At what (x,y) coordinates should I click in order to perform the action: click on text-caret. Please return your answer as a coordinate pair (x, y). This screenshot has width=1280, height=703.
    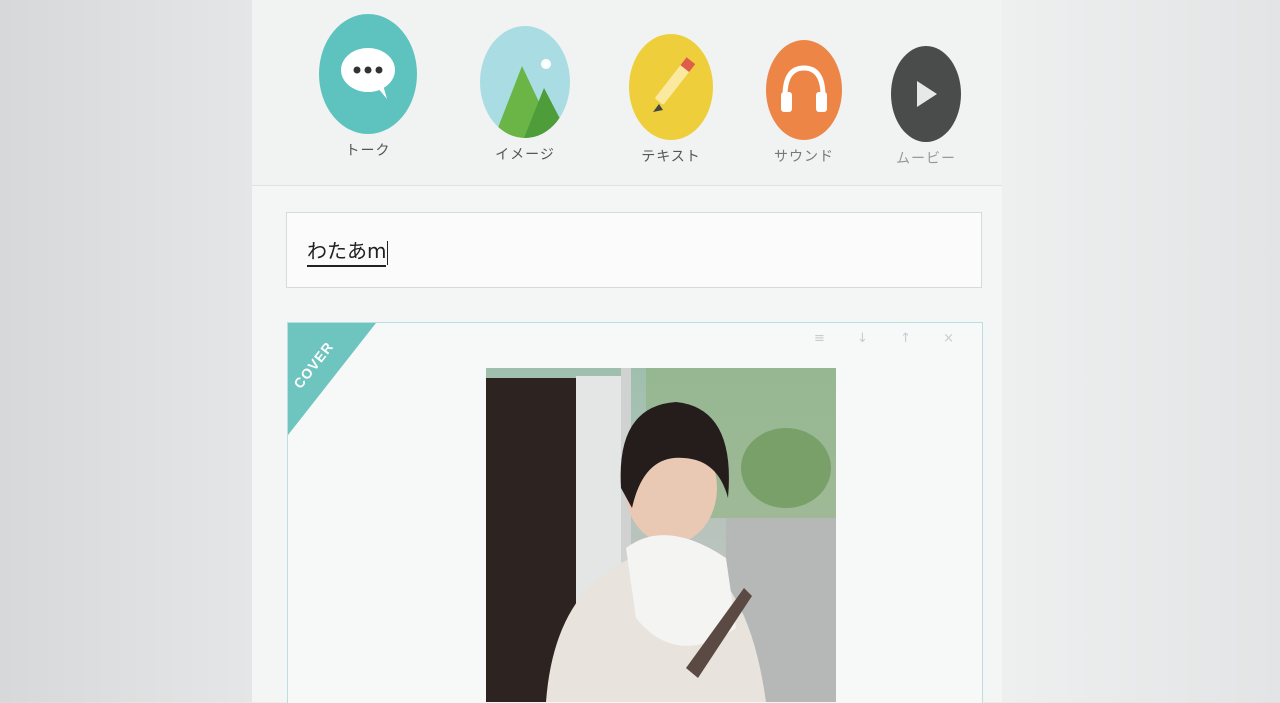
    Looking at the image, I should click on (388, 252).